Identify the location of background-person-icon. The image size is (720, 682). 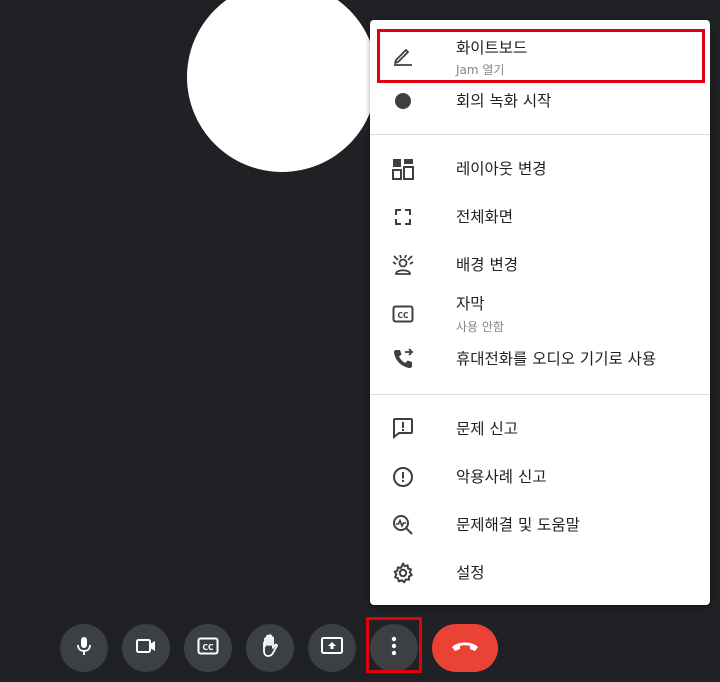
(403, 265).